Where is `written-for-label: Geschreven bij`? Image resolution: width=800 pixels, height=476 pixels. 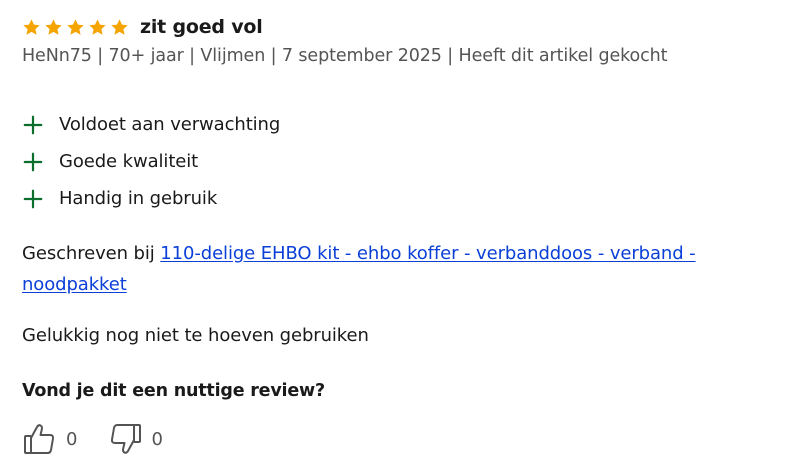 written-for-label: Geschreven bij is located at coordinates (91, 253).